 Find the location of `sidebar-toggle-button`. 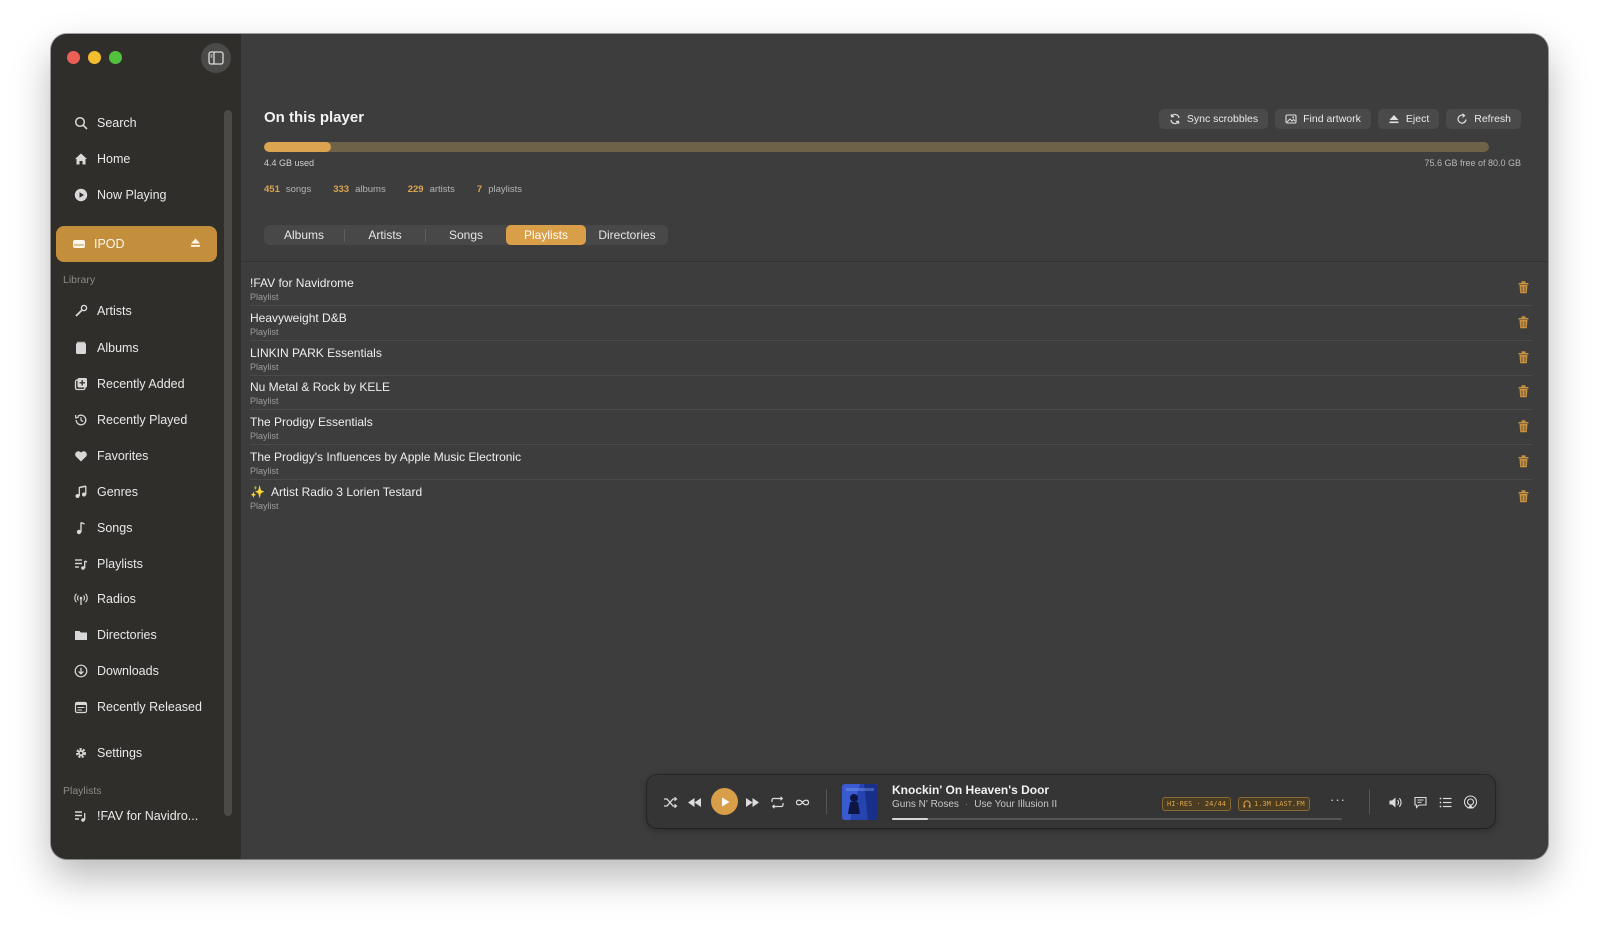

sidebar-toggle-button is located at coordinates (216, 58).